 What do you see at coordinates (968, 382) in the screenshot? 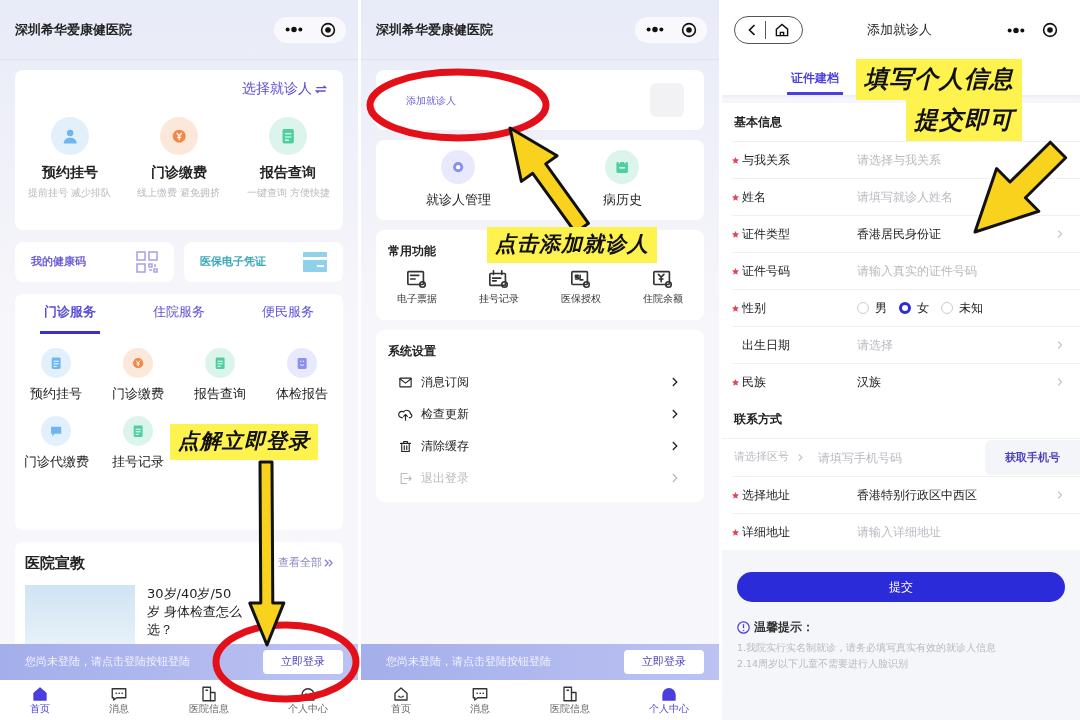
I see `select-field: 汉族` at bounding box center [968, 382].